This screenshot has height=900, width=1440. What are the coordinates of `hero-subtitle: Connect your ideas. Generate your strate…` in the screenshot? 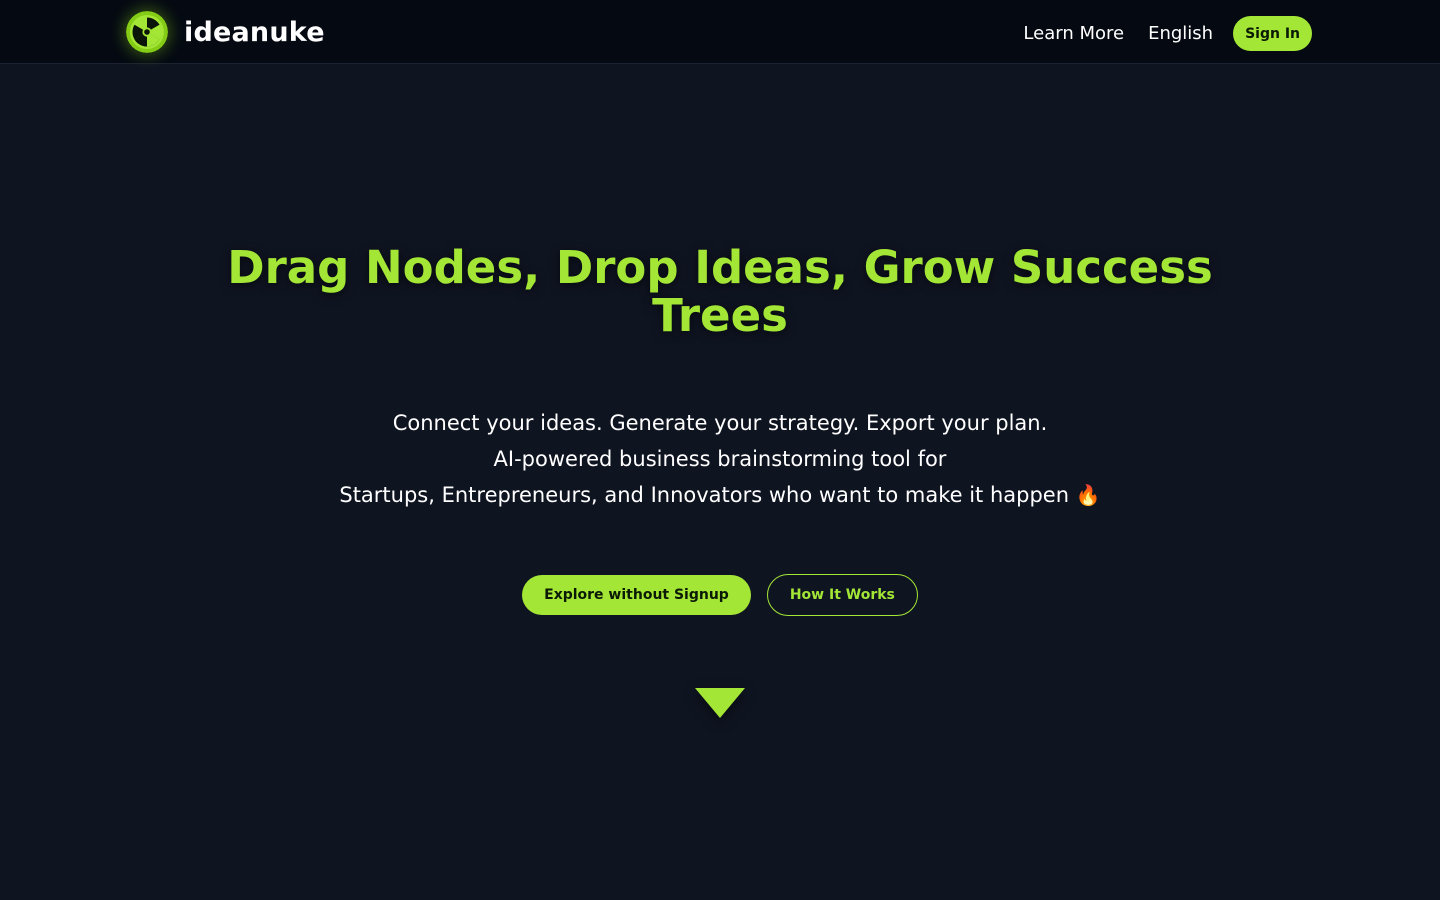 It's located at (720, 459).